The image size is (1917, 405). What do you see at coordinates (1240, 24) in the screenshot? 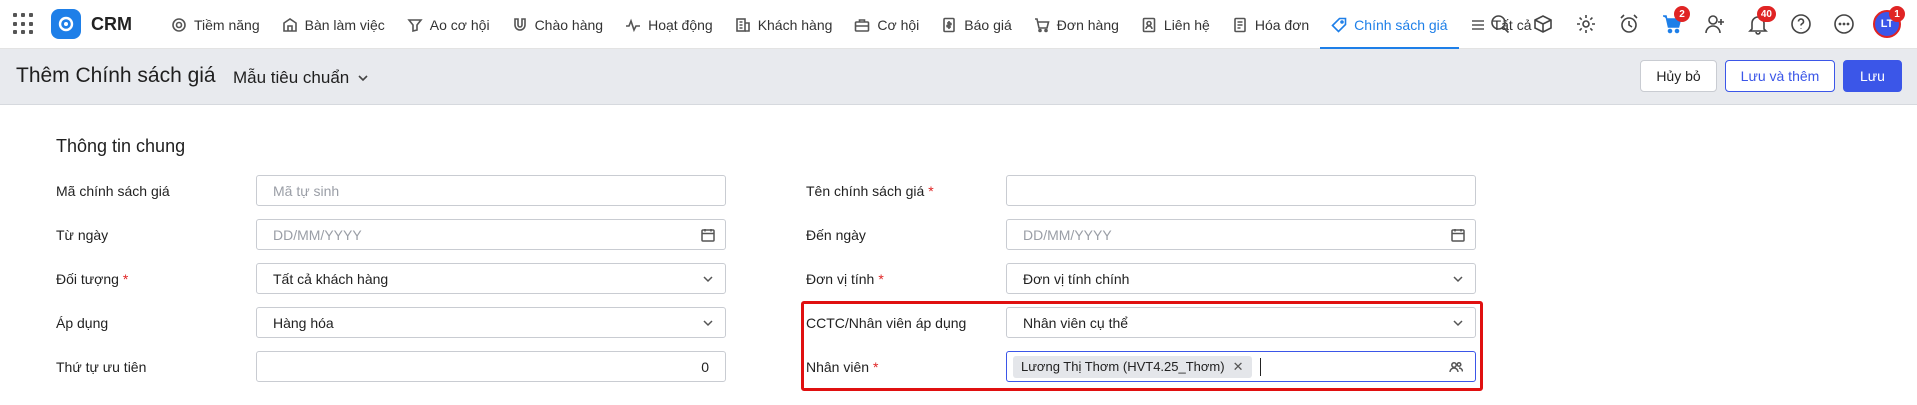
I see `invoice-icon` at bounding box center [1240, 24].